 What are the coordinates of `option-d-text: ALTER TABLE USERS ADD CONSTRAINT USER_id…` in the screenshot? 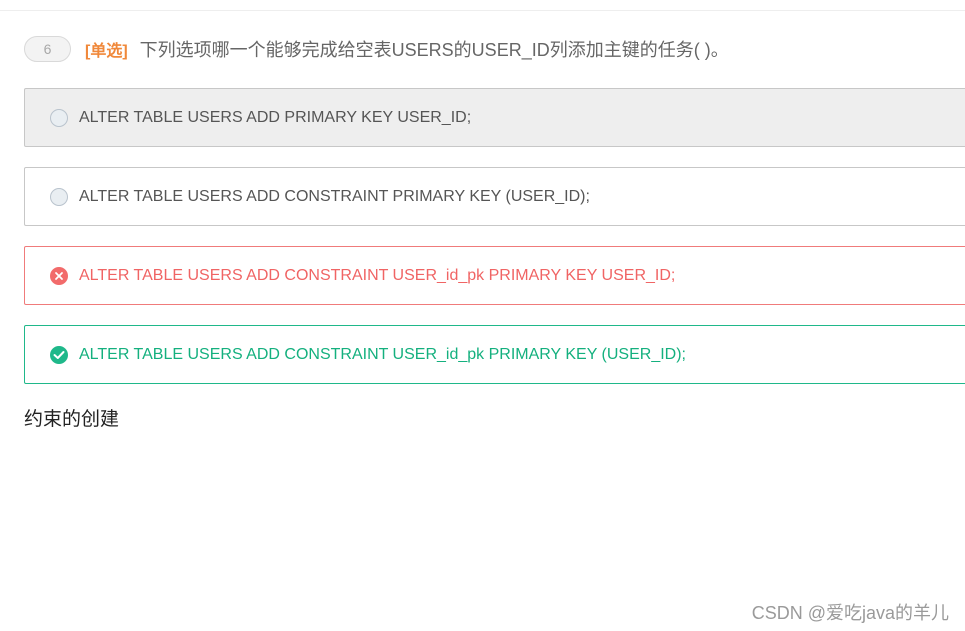 It's located at (382, 354).